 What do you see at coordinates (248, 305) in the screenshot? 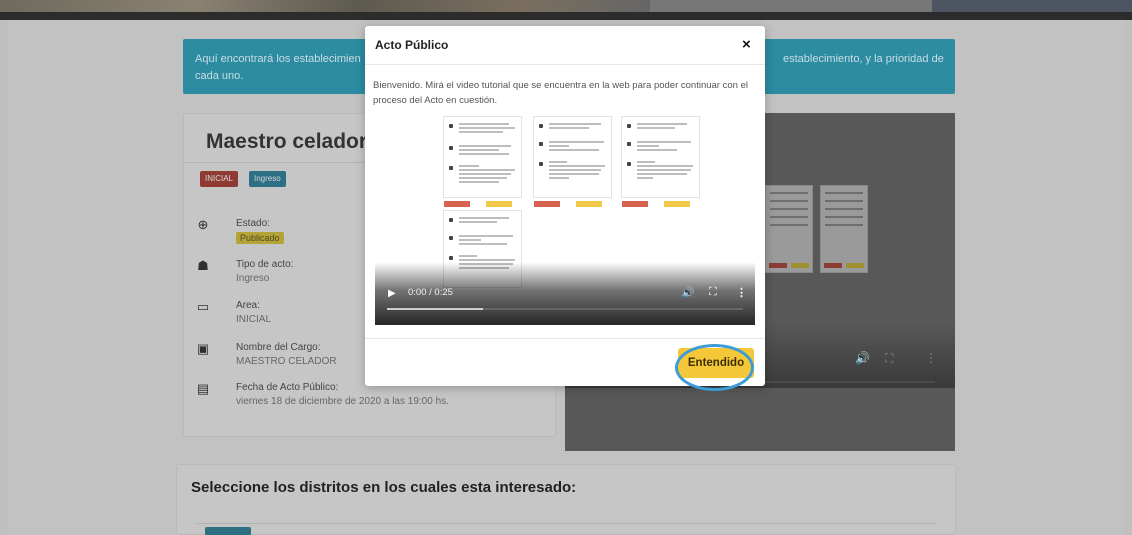
I see `detail-label: Area:` at bounding box center [248, 305].